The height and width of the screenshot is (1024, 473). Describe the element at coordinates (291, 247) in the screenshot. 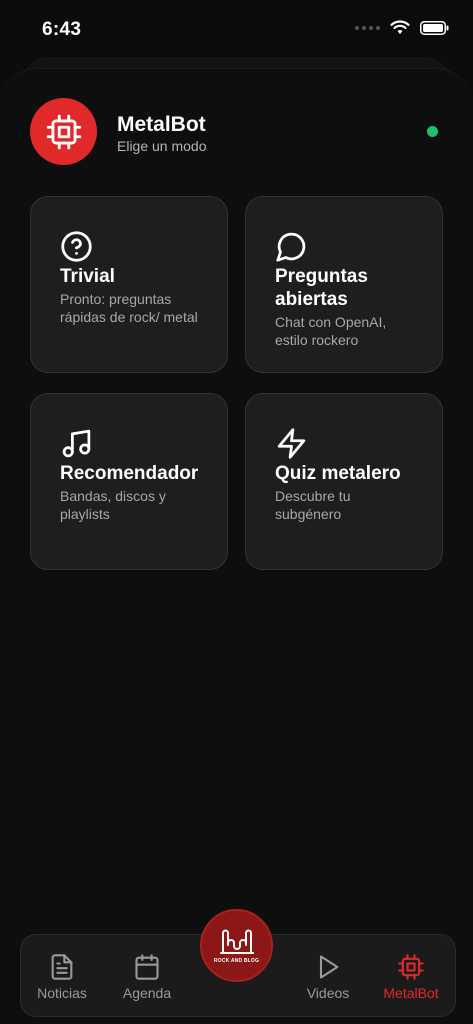

I see `chat-bubble-icon` at that location.